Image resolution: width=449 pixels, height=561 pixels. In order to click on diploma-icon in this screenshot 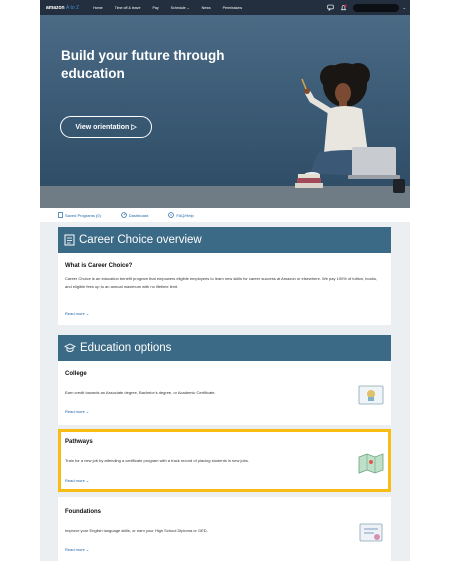, I will do `click(371, 395)`.